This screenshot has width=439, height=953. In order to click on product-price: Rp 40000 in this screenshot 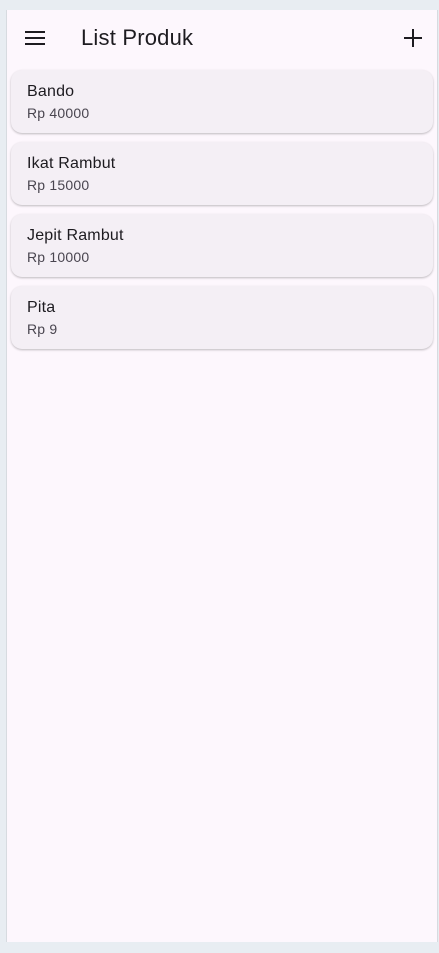, I will do `click(58, 112)`.